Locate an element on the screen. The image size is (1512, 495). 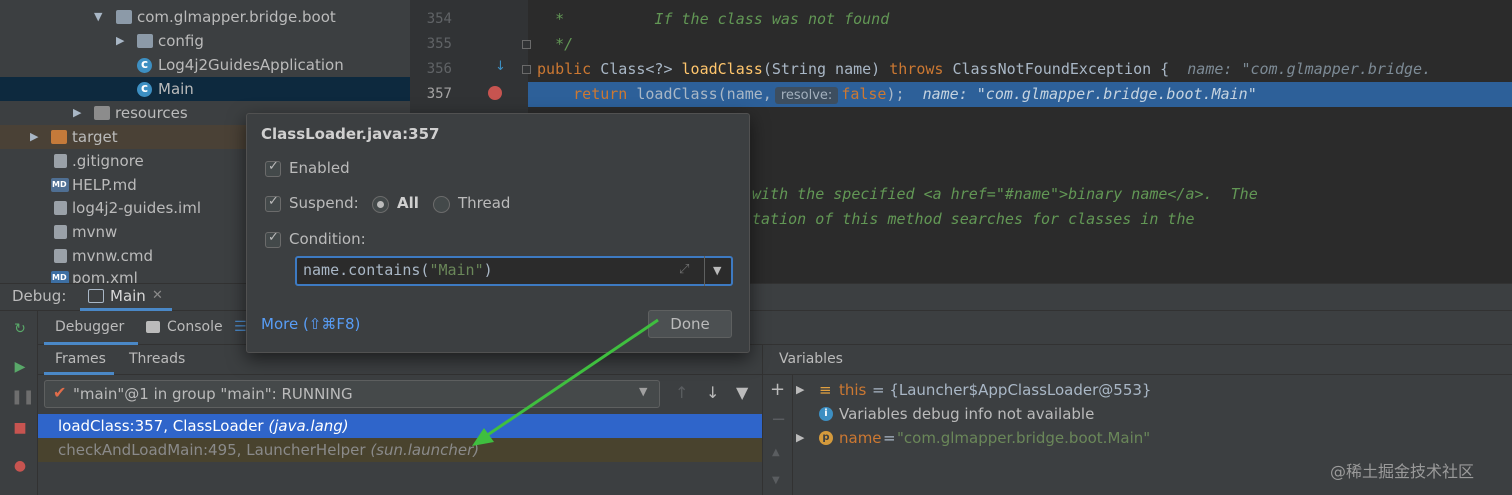
enabled-label: Enabled is located at coordinates (319, 168).